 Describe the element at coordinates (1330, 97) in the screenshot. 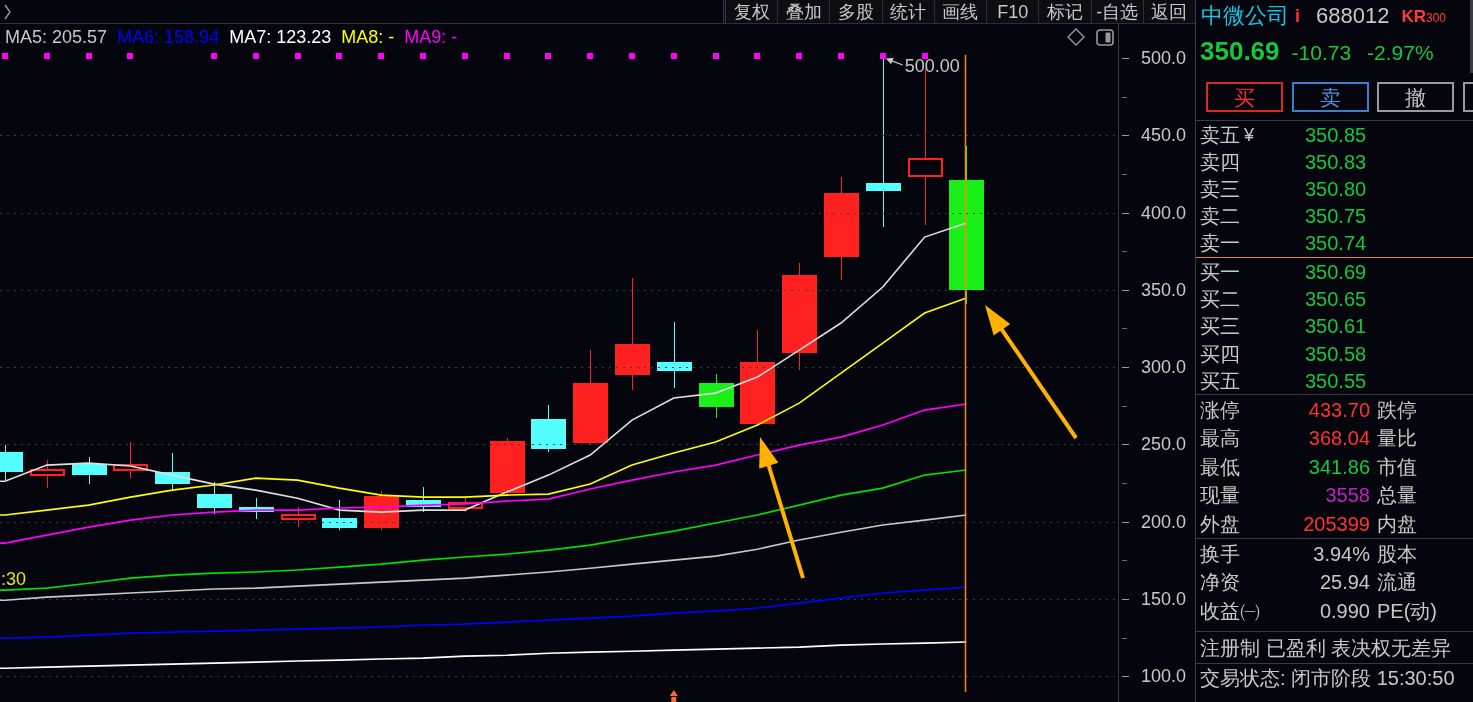

I see `sell-button: 卖` at that location.